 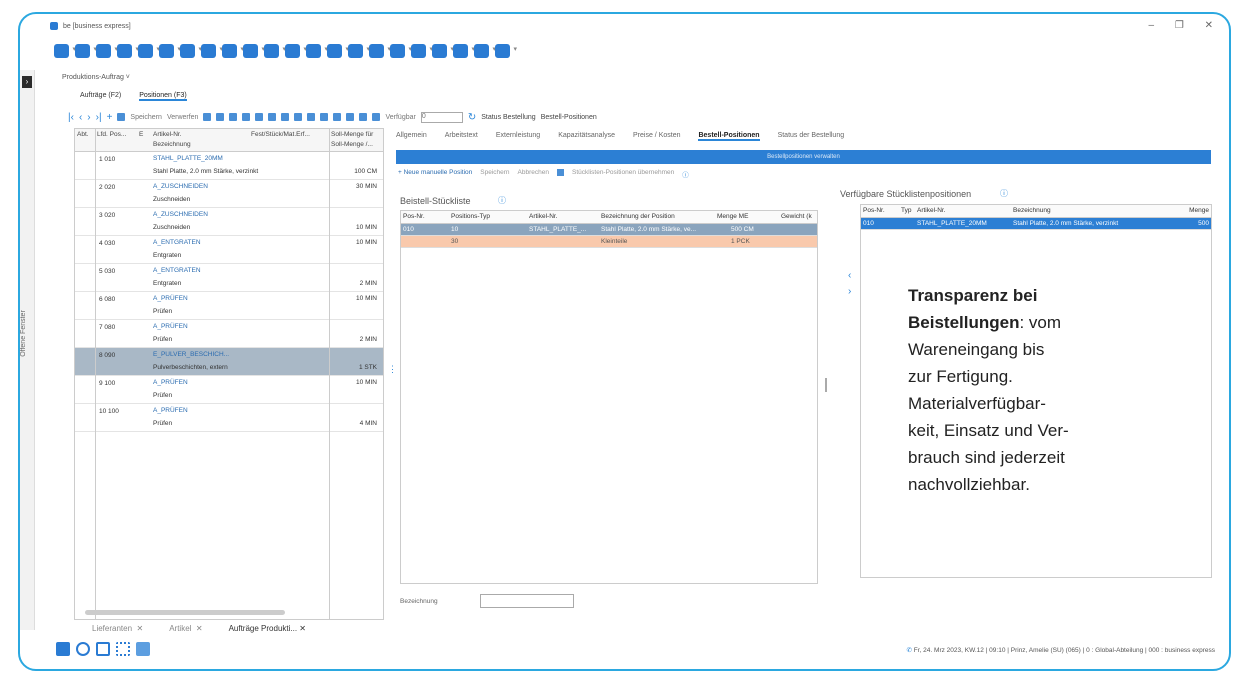 I want to click on user-icon, so click(x=464, y=51).